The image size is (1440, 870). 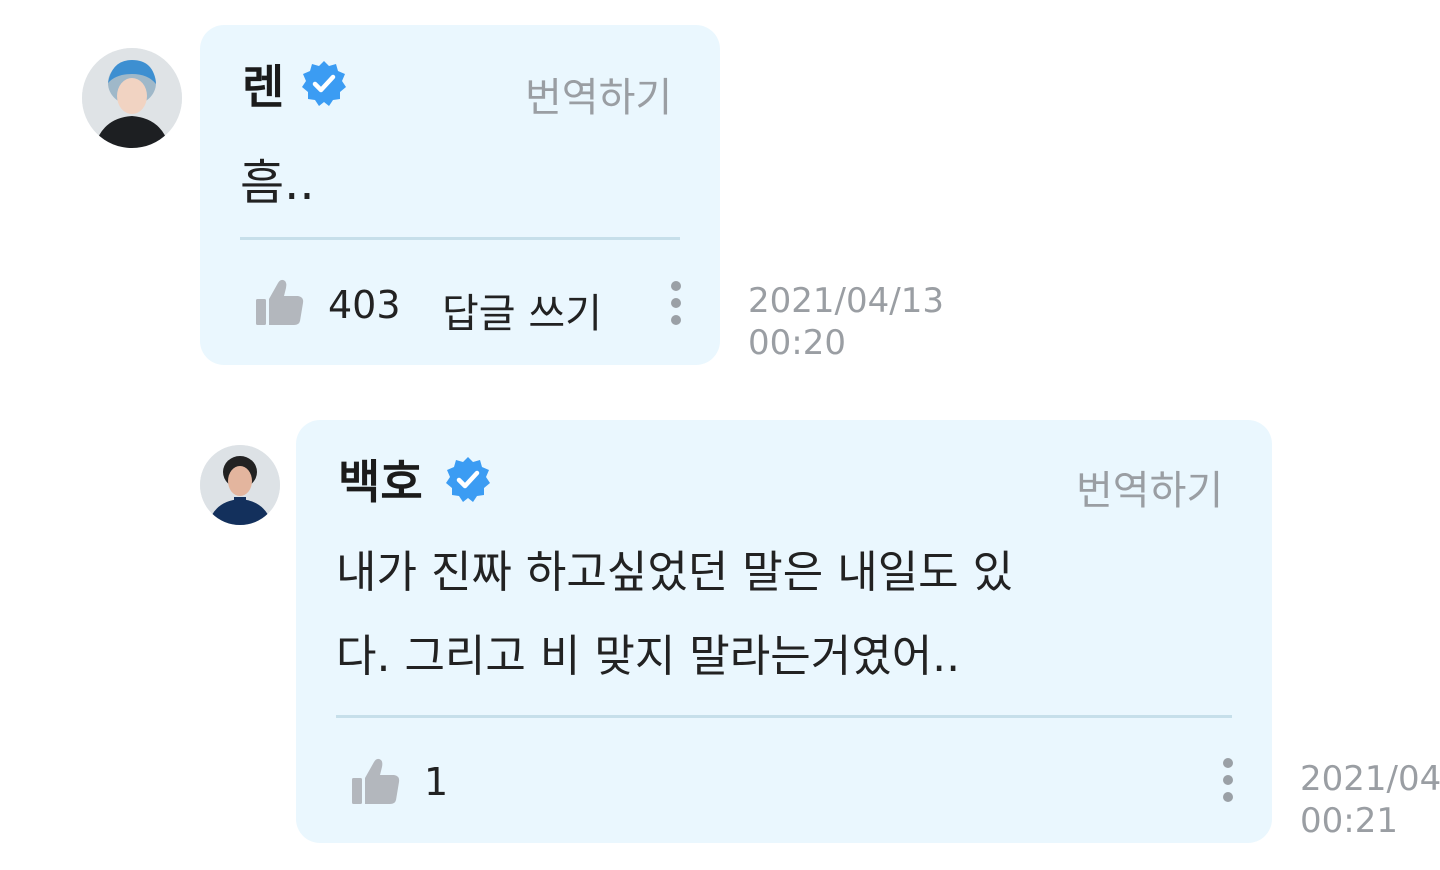 What do you see at coordinates (436, 782) in the screenshot?
I see `like-count: 1` at bounding box center [436, 782].